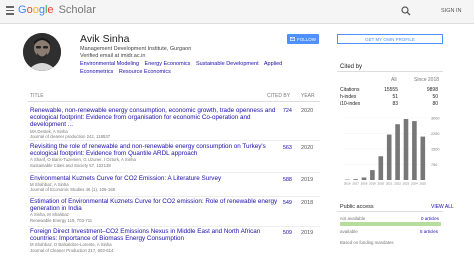 The height and width of the screenshot is (259, 474). What do you see at coordinates (174, 101) in the screenshot?
I see `header-divider` at bounding box center [174, 101].